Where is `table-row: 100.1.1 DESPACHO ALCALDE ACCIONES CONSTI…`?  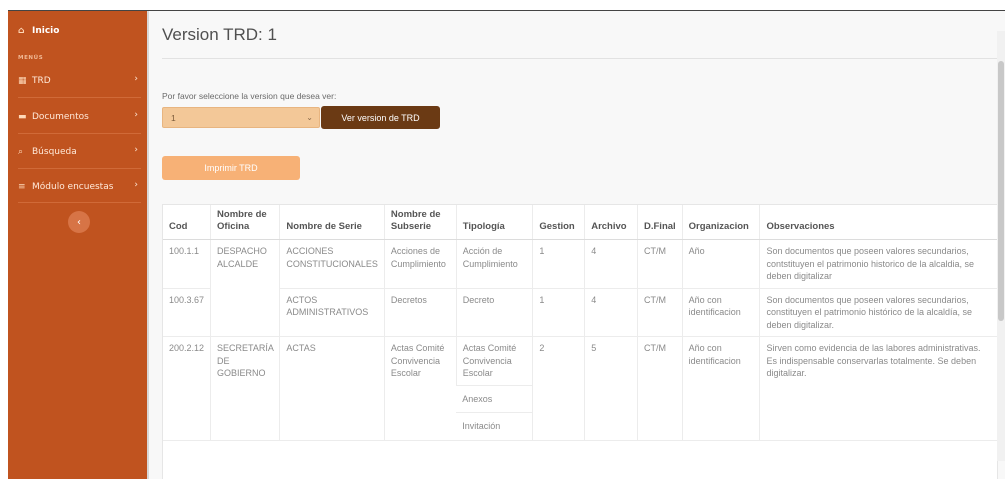
table-row: 100.1.1 DESPACHO ALCALDE ACCIONES CONSTI… is located at coordinates (580, 264).